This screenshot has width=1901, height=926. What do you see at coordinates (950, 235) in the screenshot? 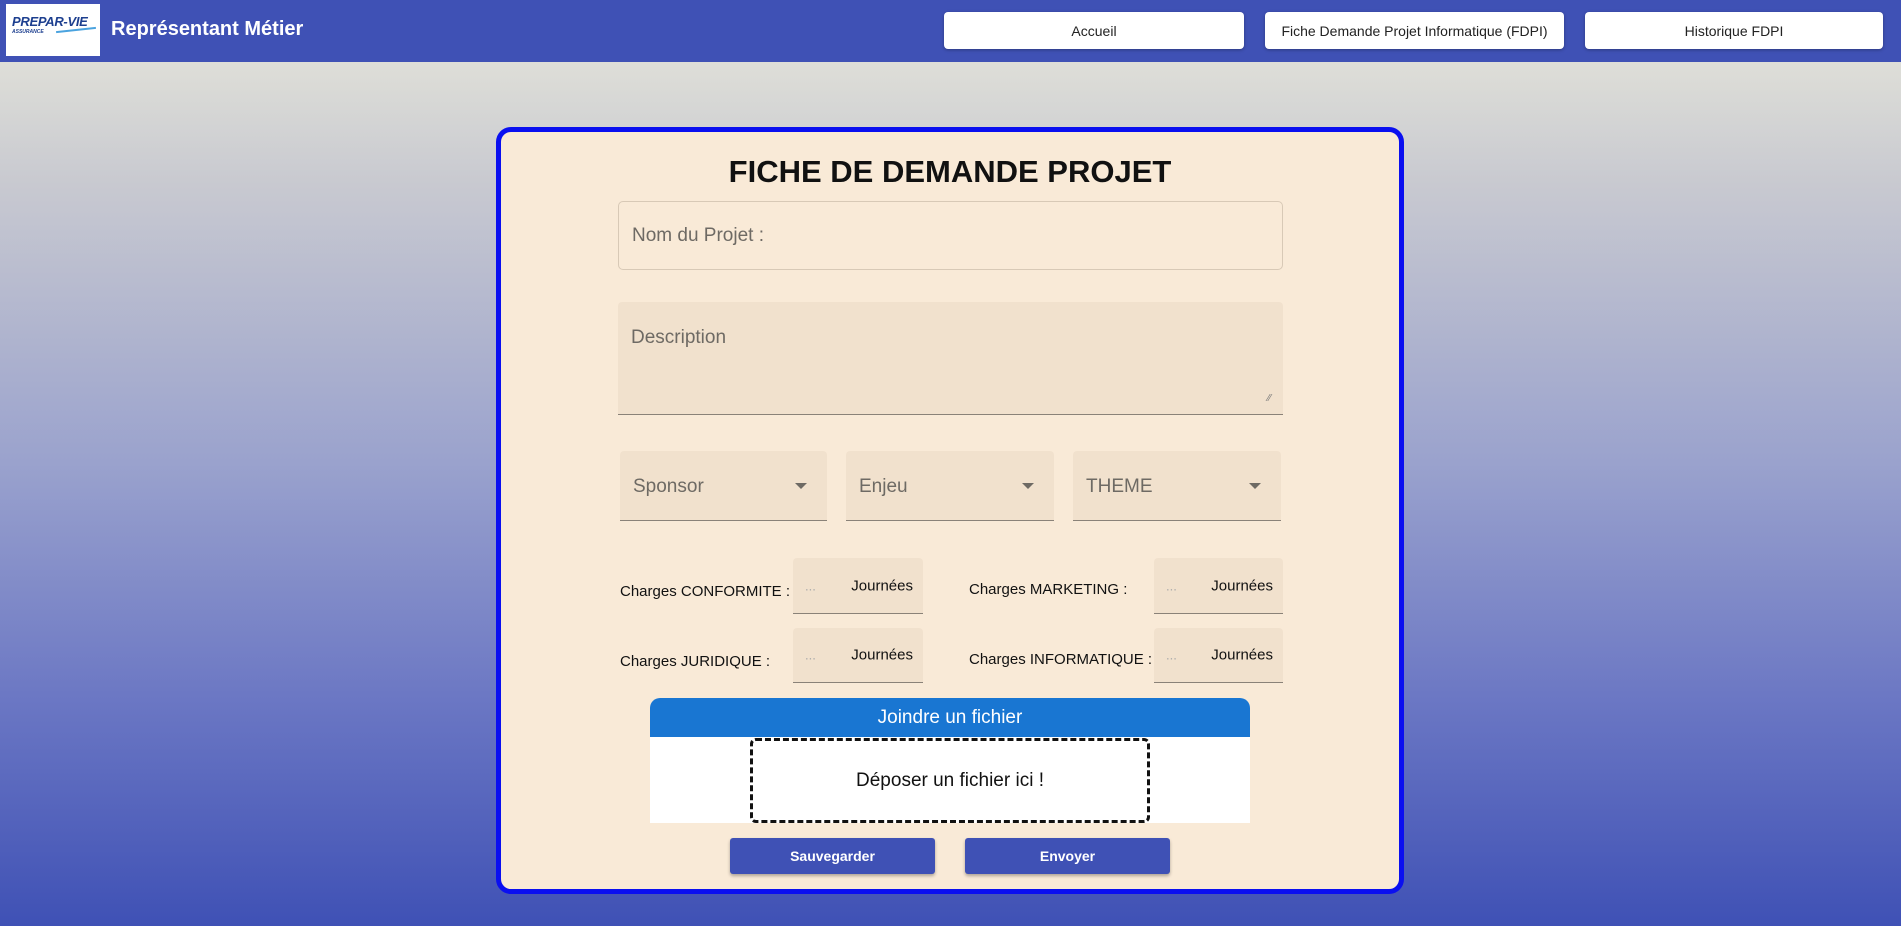
I see `project-name-input: Nom du Projet :` at bounding box center [950, 235].